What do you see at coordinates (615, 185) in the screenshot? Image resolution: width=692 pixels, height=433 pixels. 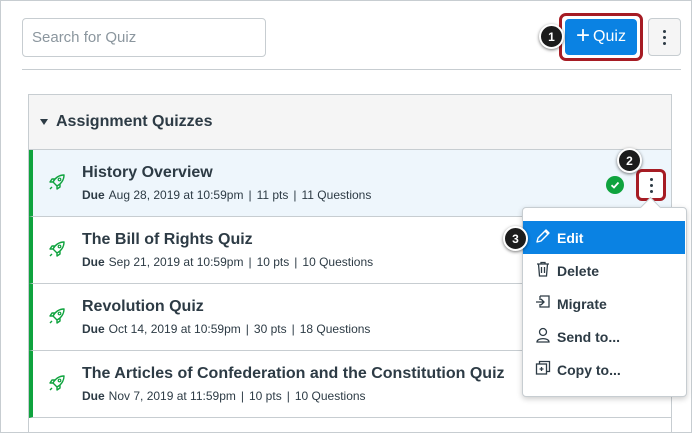 I see `published-check-icon` at bounding box center [615, 185].